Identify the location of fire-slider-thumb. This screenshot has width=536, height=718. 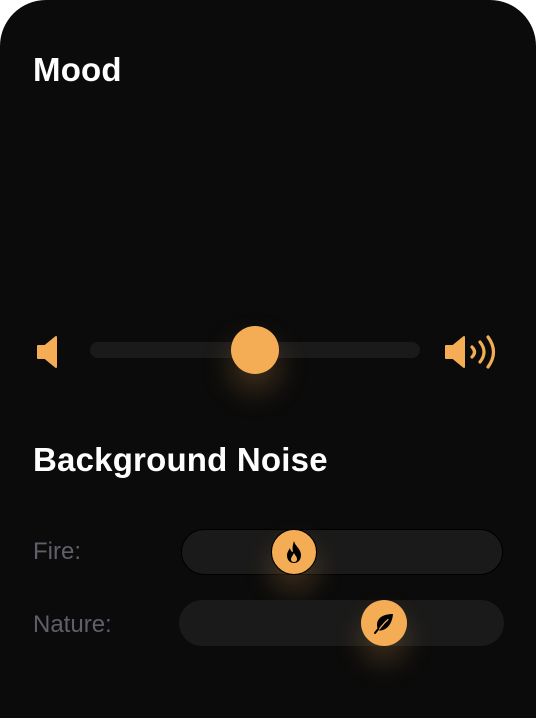
(293, 552).